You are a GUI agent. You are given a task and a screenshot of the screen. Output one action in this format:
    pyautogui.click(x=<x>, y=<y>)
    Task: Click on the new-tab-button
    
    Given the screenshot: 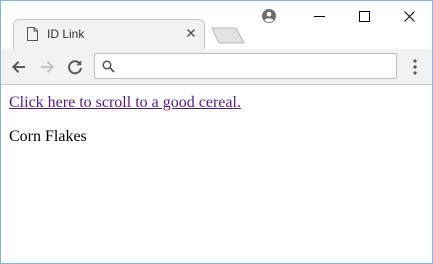 What is the action you would take?
    pyautogui.click(x=228, y=35)
    